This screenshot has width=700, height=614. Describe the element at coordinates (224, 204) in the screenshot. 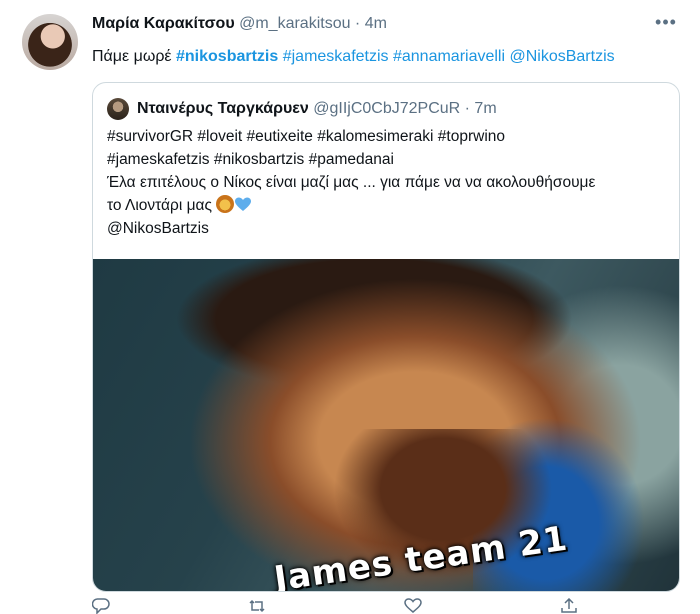

I see `lion-emoji` at that location.